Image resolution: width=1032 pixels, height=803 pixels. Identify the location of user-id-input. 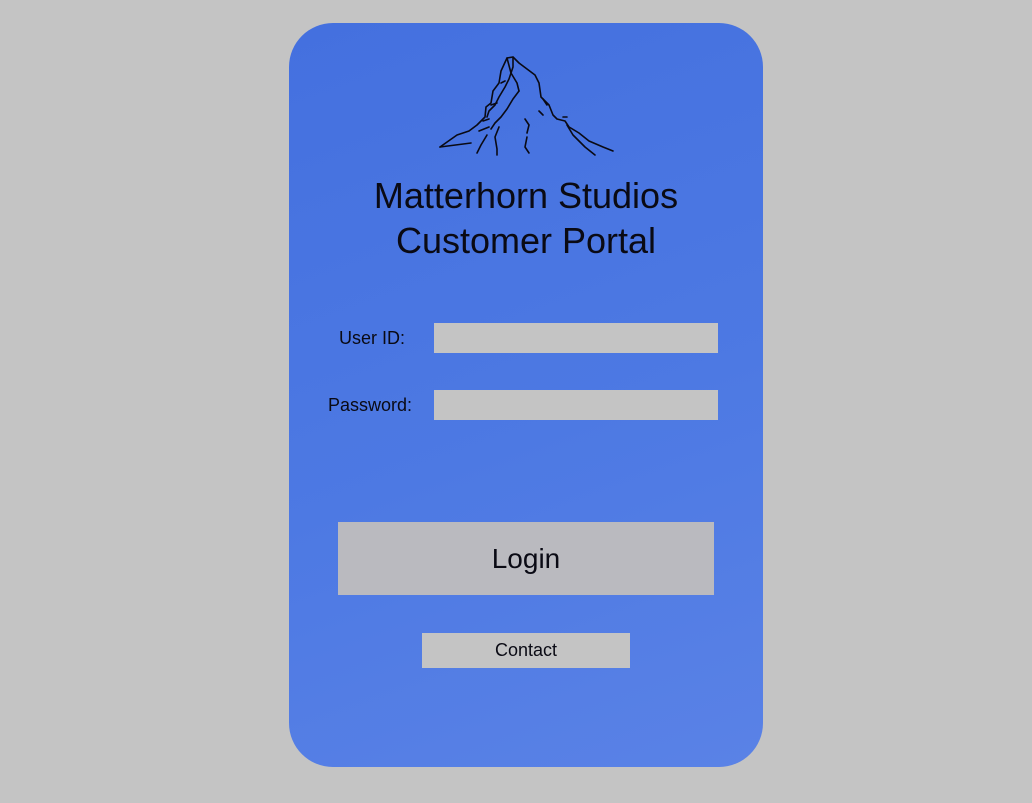
(576, 338).